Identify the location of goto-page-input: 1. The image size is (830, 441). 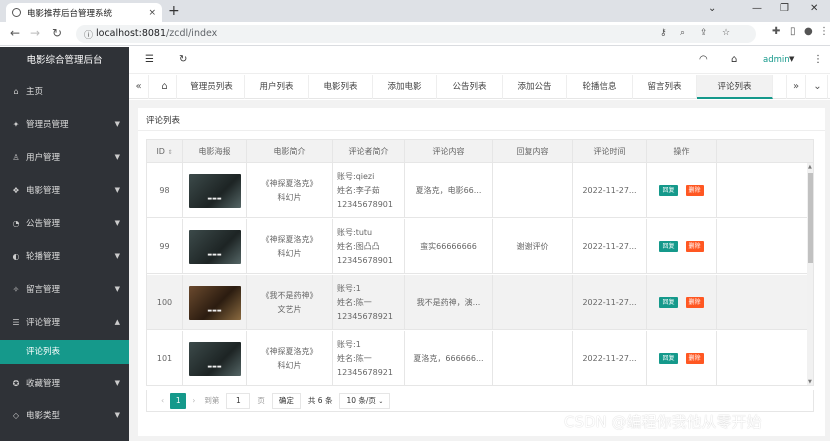
(238, 400).